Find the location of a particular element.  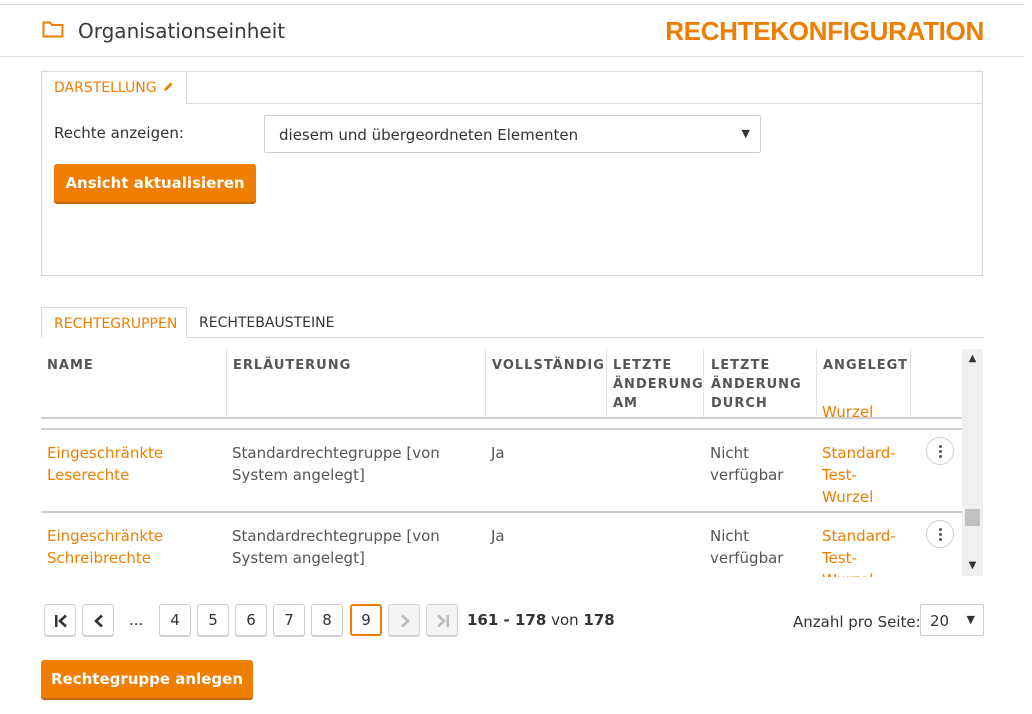

create-rights-group-button: Rechtegruppe anlegen is located at coordinates (147, 679).